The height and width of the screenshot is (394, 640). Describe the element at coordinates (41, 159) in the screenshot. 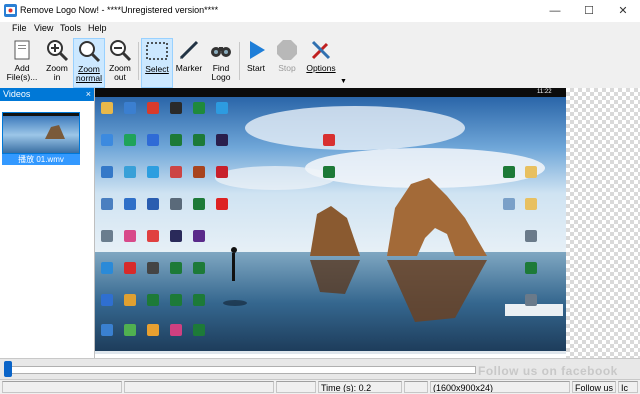

I see `video-item-label: 播放 01.wmv` at that location.